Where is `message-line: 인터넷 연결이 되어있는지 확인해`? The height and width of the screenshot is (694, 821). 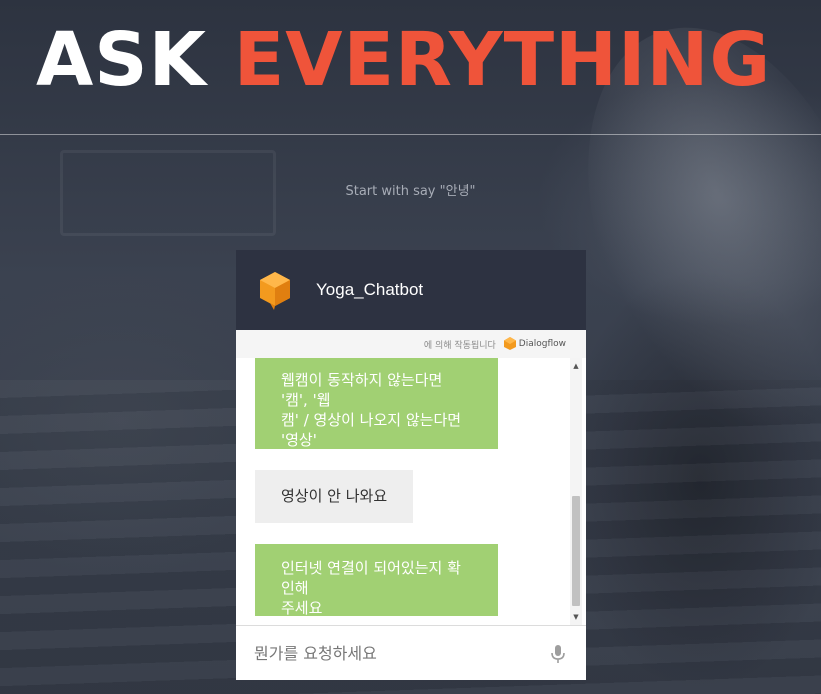
message-line: 인터넷 연결이 되어있는지 확인해 is located at coordinates (371, 578).